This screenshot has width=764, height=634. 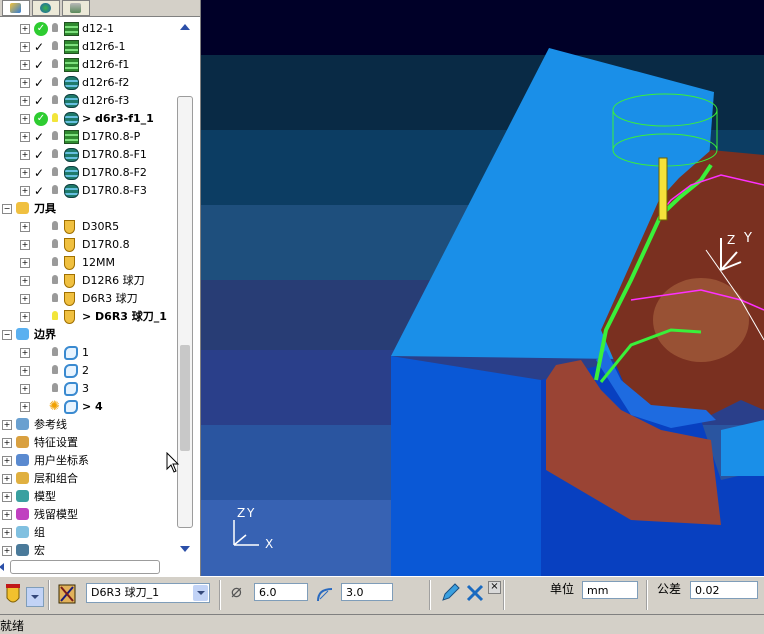 I want to click on active-tool-select: D6R3 球刀_1, so click(x=148, y=593).